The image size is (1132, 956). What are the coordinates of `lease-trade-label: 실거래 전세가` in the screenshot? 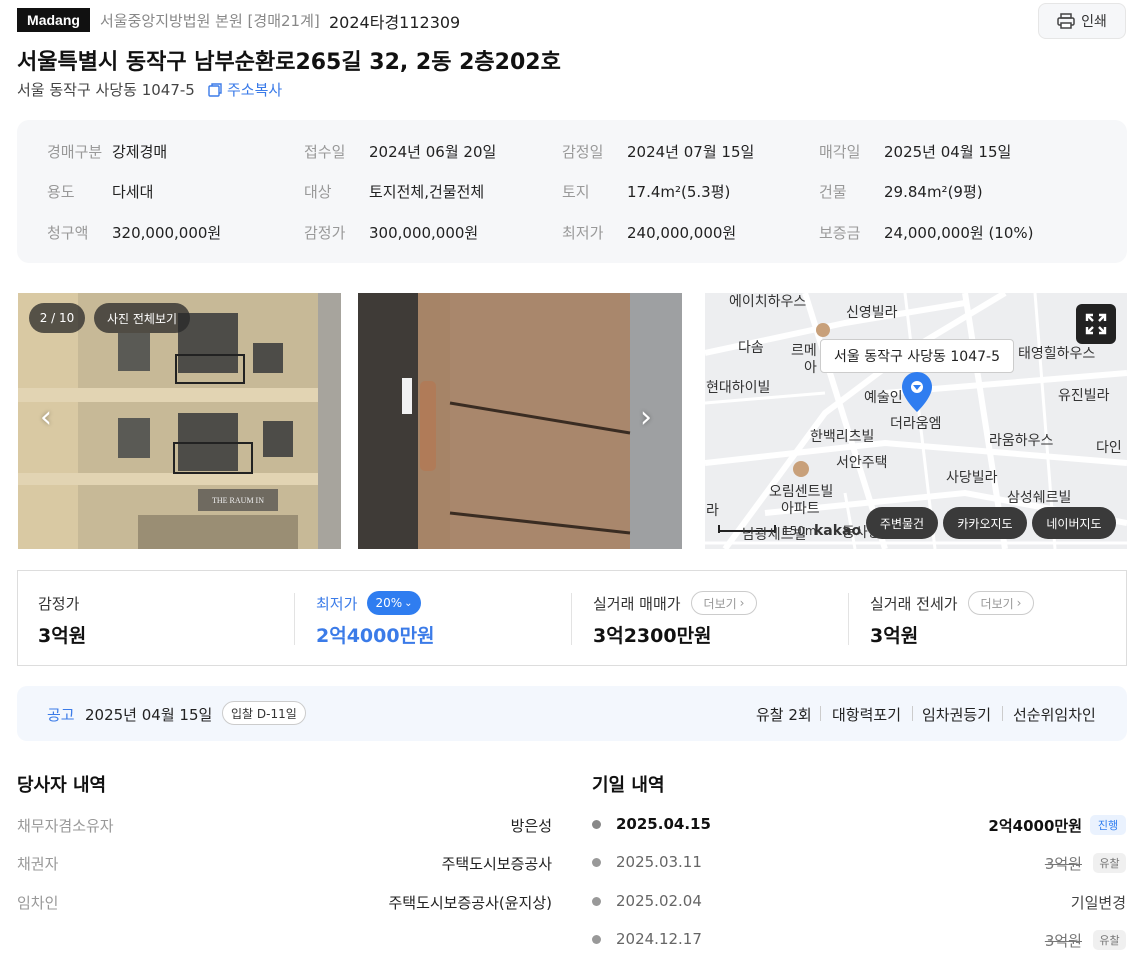 It's located at (914, 604).